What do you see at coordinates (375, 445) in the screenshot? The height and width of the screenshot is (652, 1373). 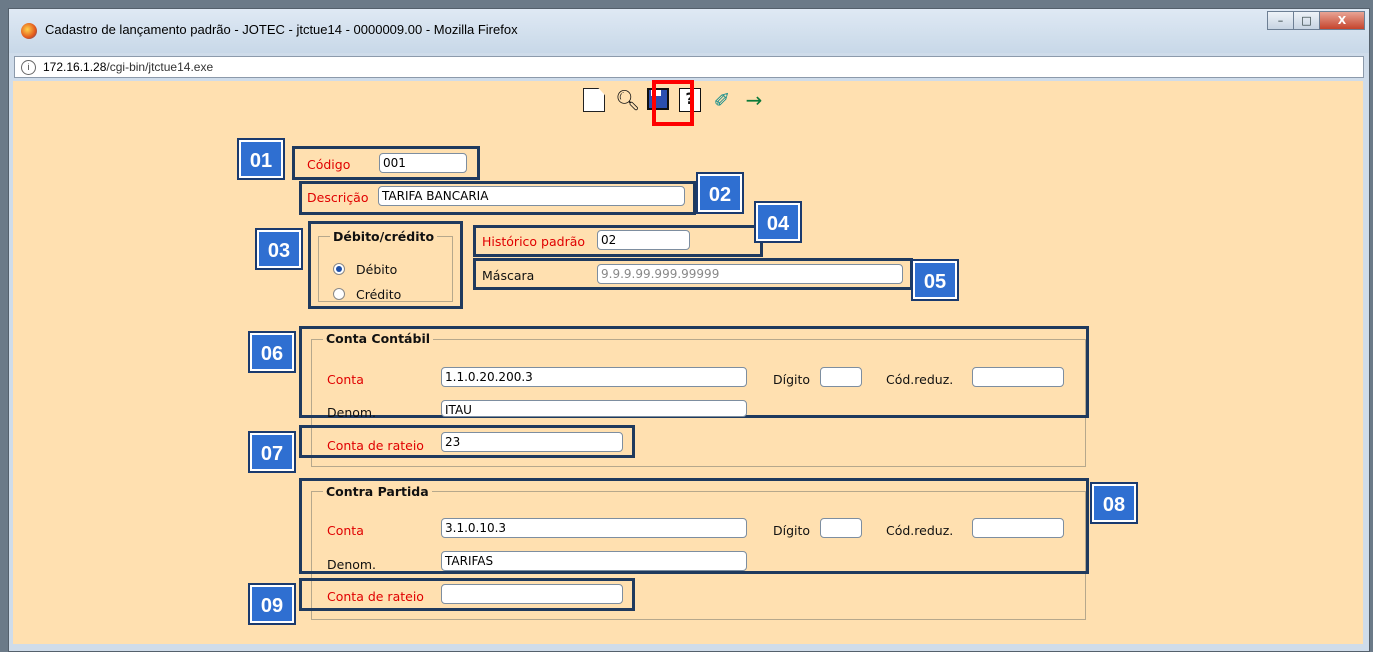 I see `rateio-contabil-label: Conta de rateio` at bounding box center [375, 445].